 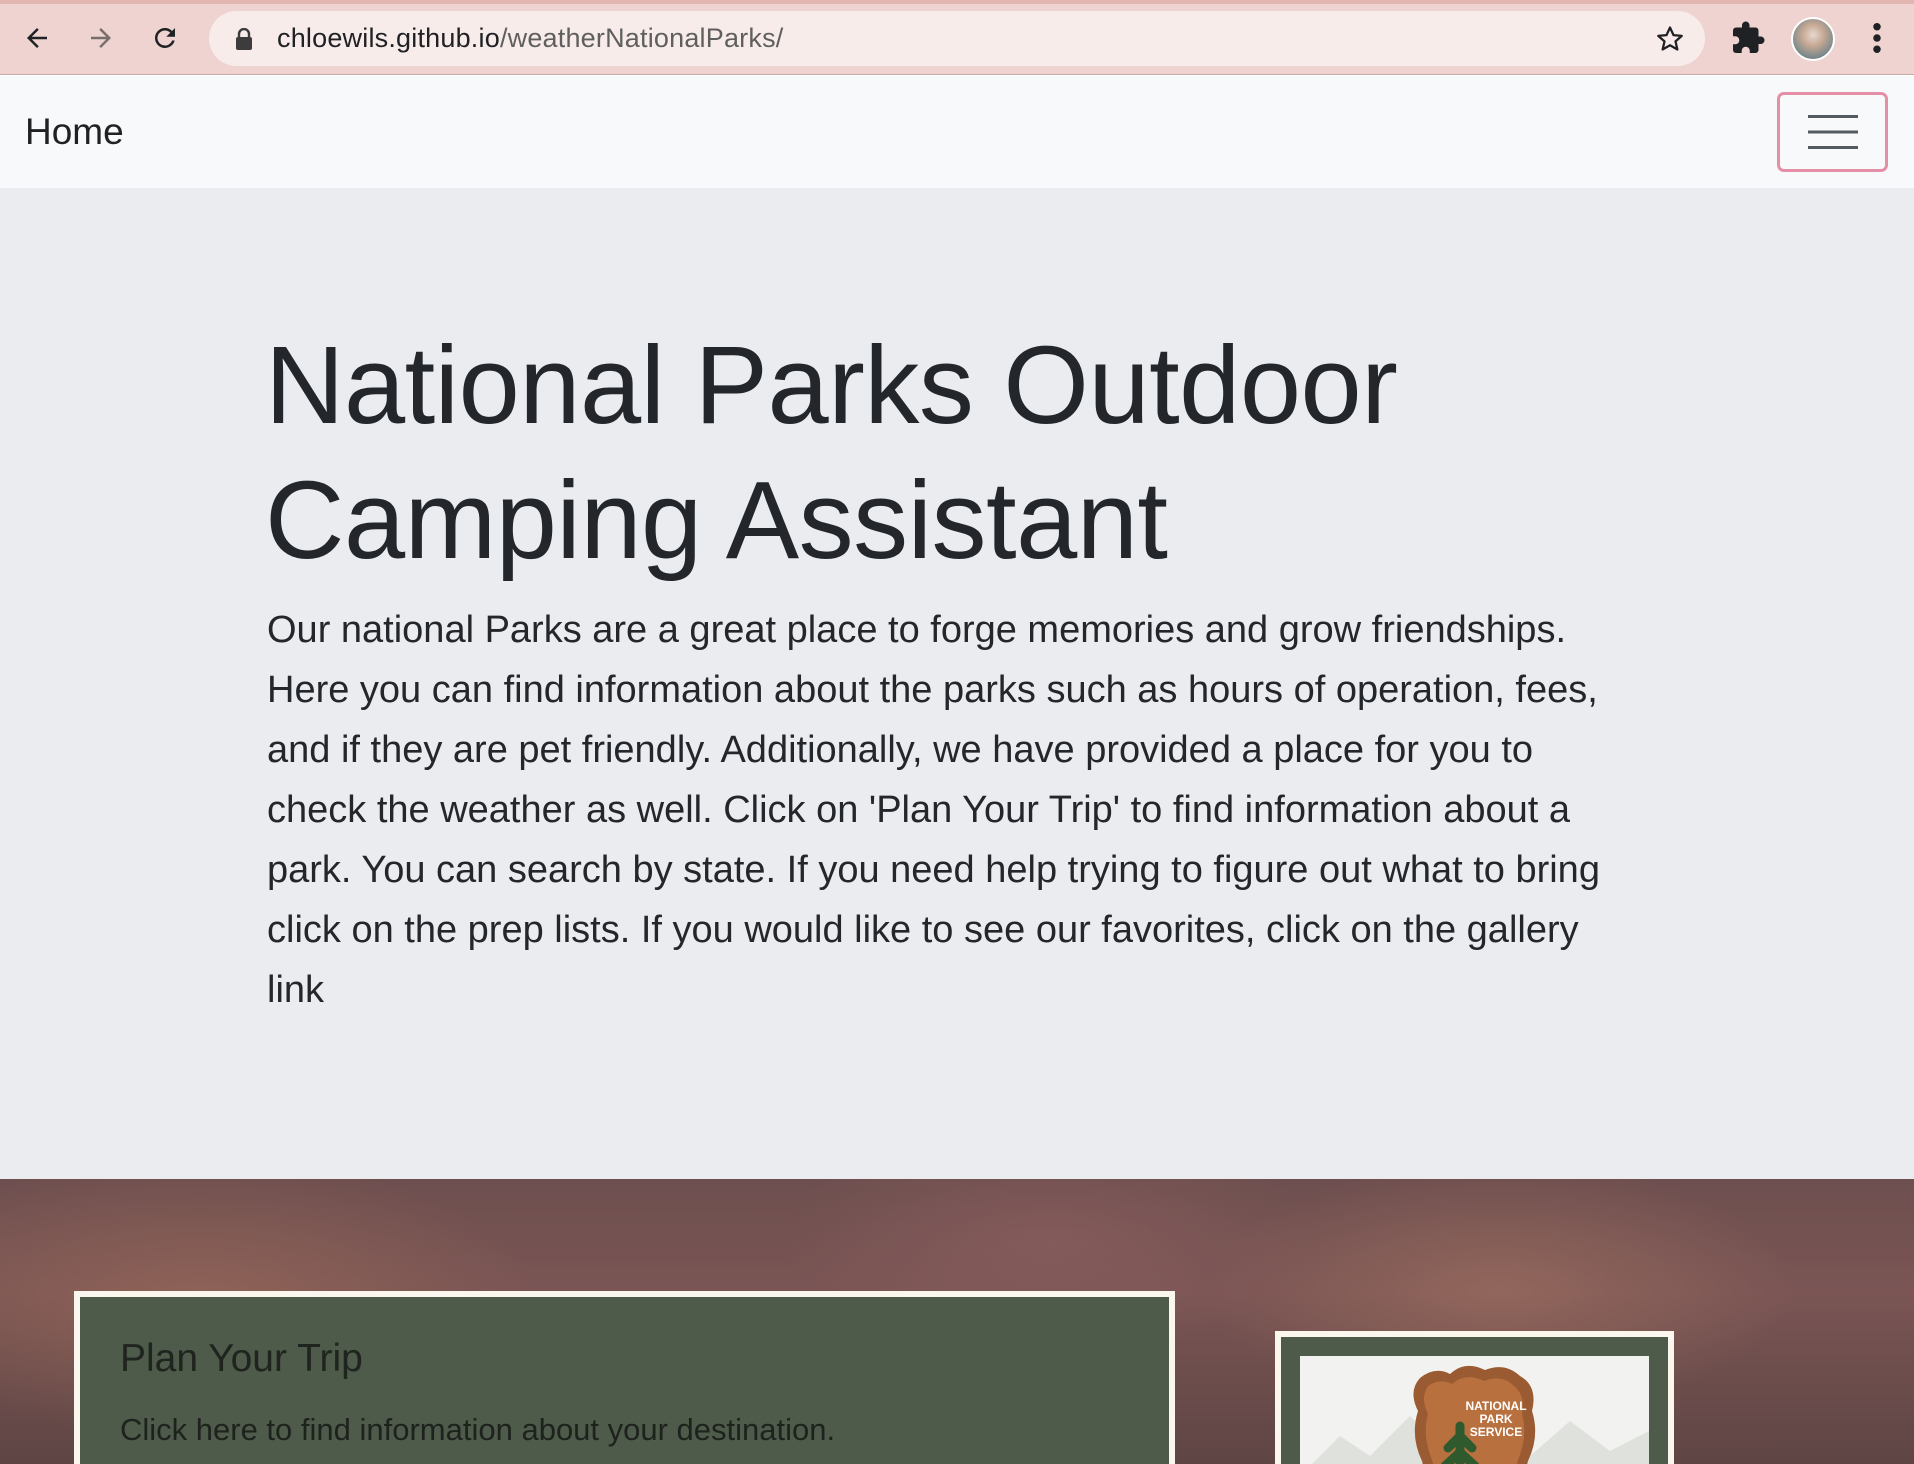 I want to click on url-path: /weatherNationalParks/, so click(x=641, y=38).